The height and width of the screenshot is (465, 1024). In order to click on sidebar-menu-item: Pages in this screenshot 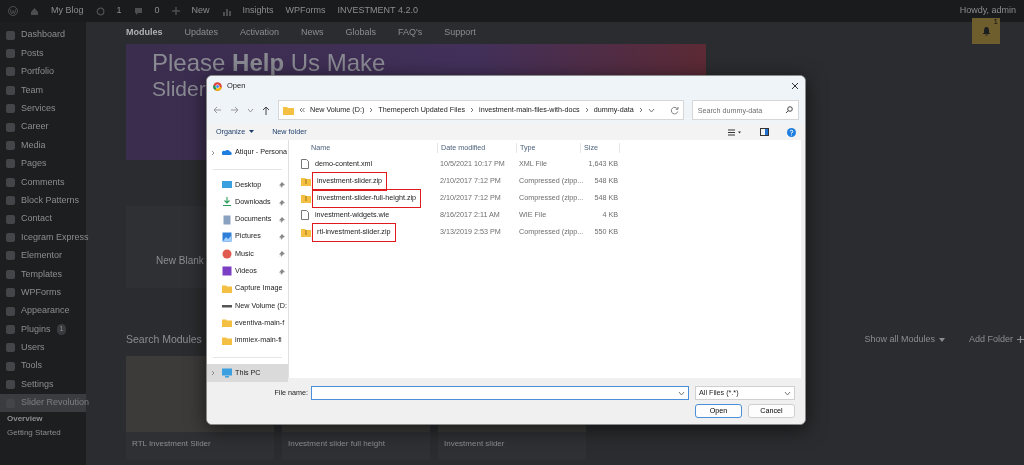, I will do `click(43, 164)`.